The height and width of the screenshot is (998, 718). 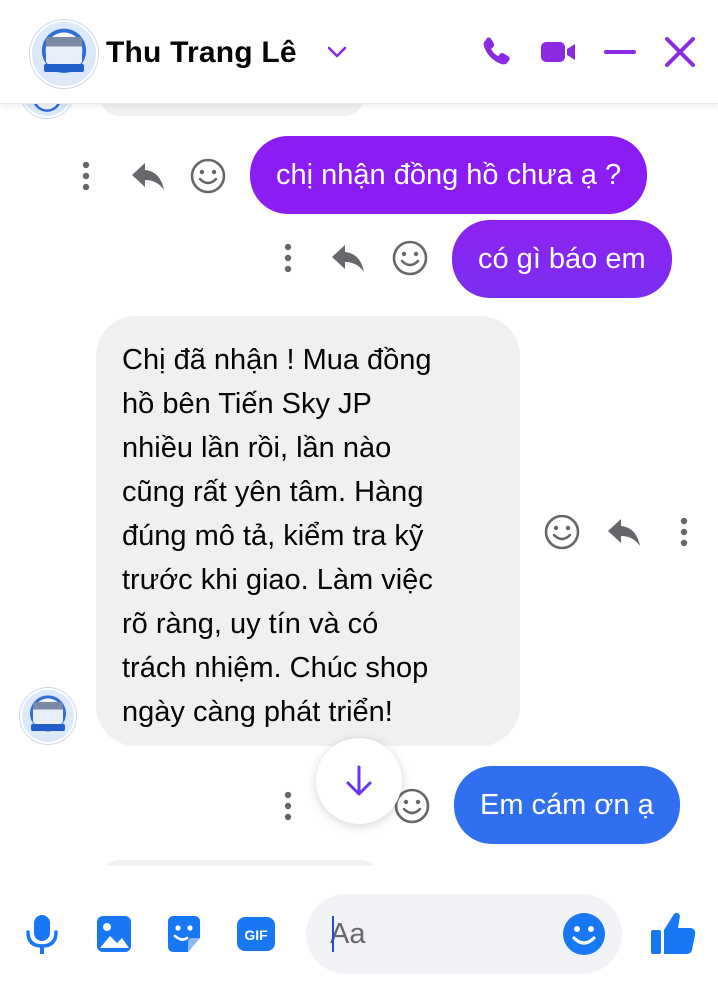 I want to click on image-icon, so click(x=114, y=934).